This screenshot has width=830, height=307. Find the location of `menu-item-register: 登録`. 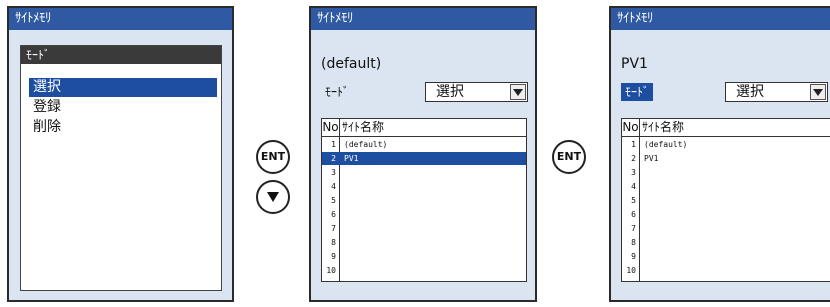

menu-item-register: 登録 is located at coordinates (123, 107).